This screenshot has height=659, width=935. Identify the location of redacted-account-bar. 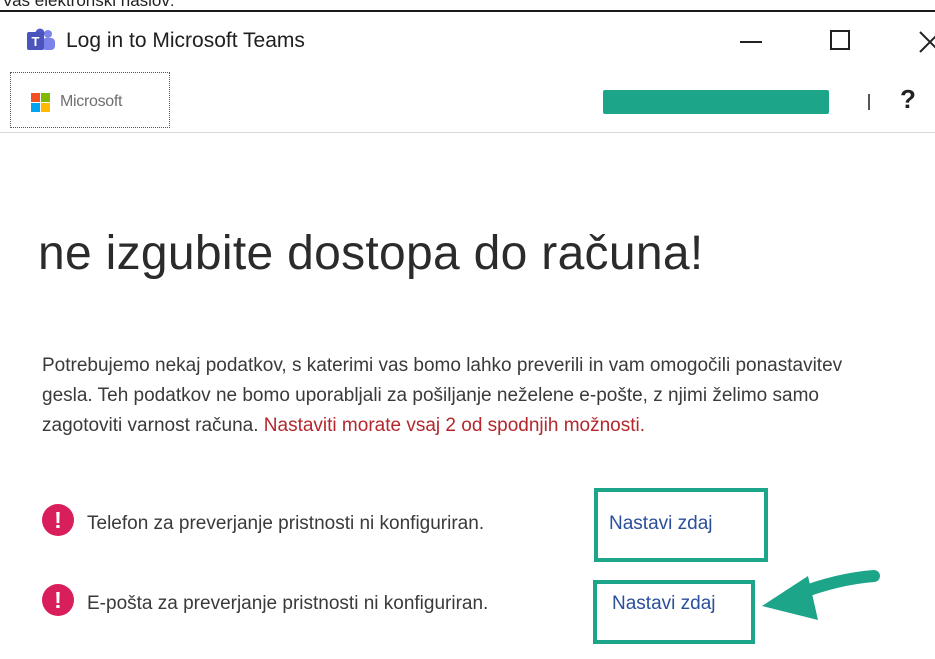
(716, 102).